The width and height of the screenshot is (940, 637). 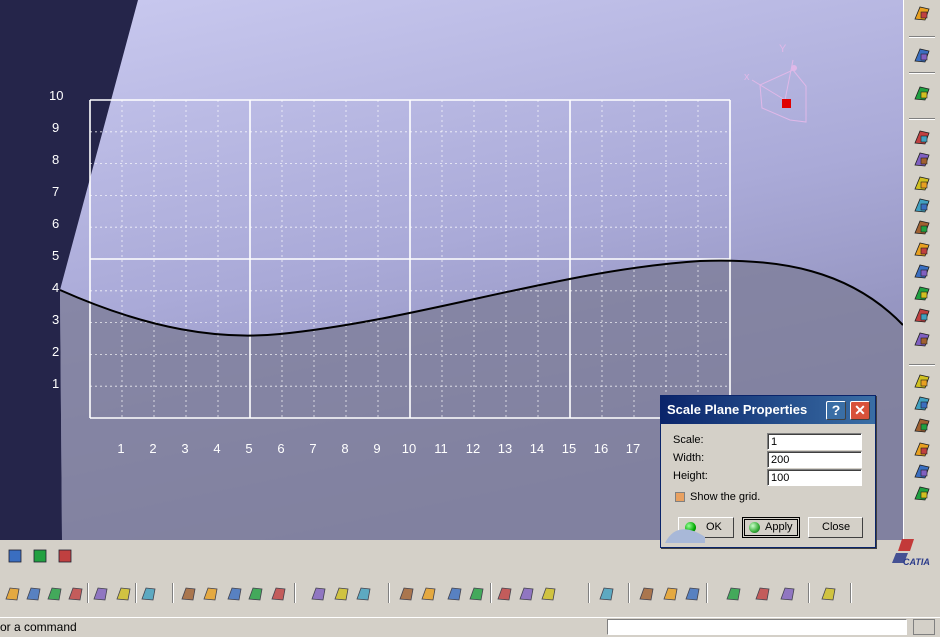 What do you see at coordinates (505, 594) in the screenshot?
I see `views-icon` at bounding box center [505, 594].